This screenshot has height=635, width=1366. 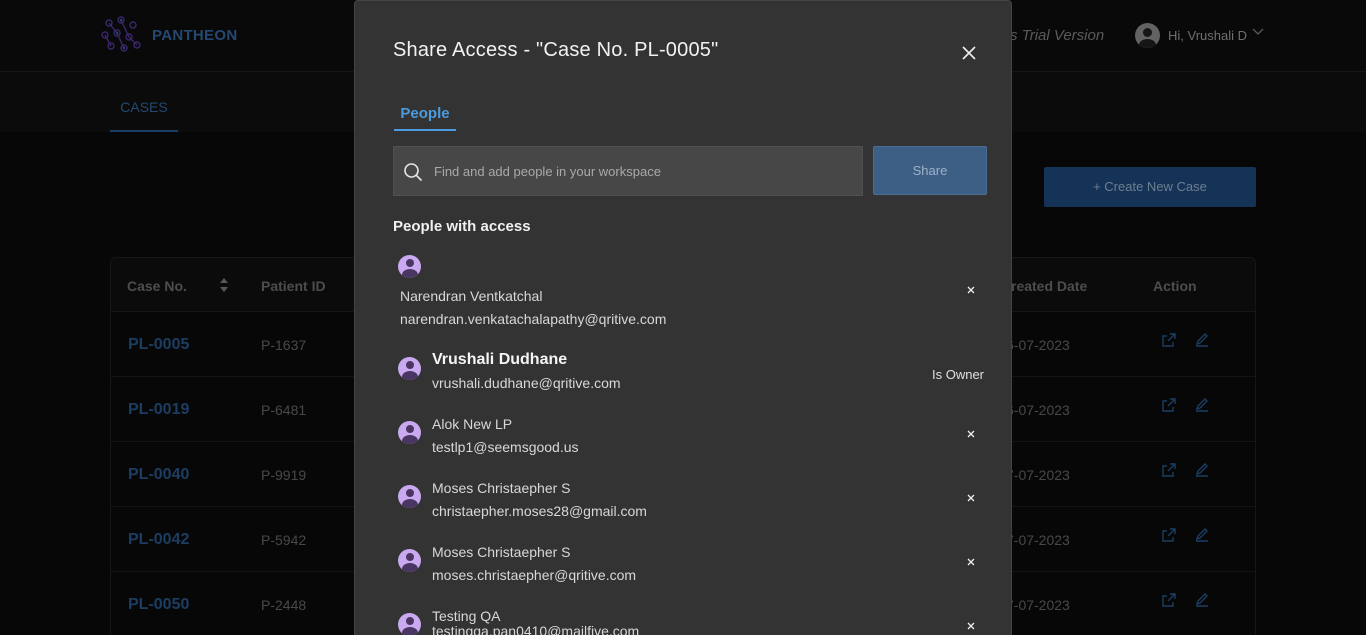 What do you see at coordinates (534, 575) in the screenshot?
I see `person-email: moses.christaepher@qritive.com` at bounding box center [534, 575].